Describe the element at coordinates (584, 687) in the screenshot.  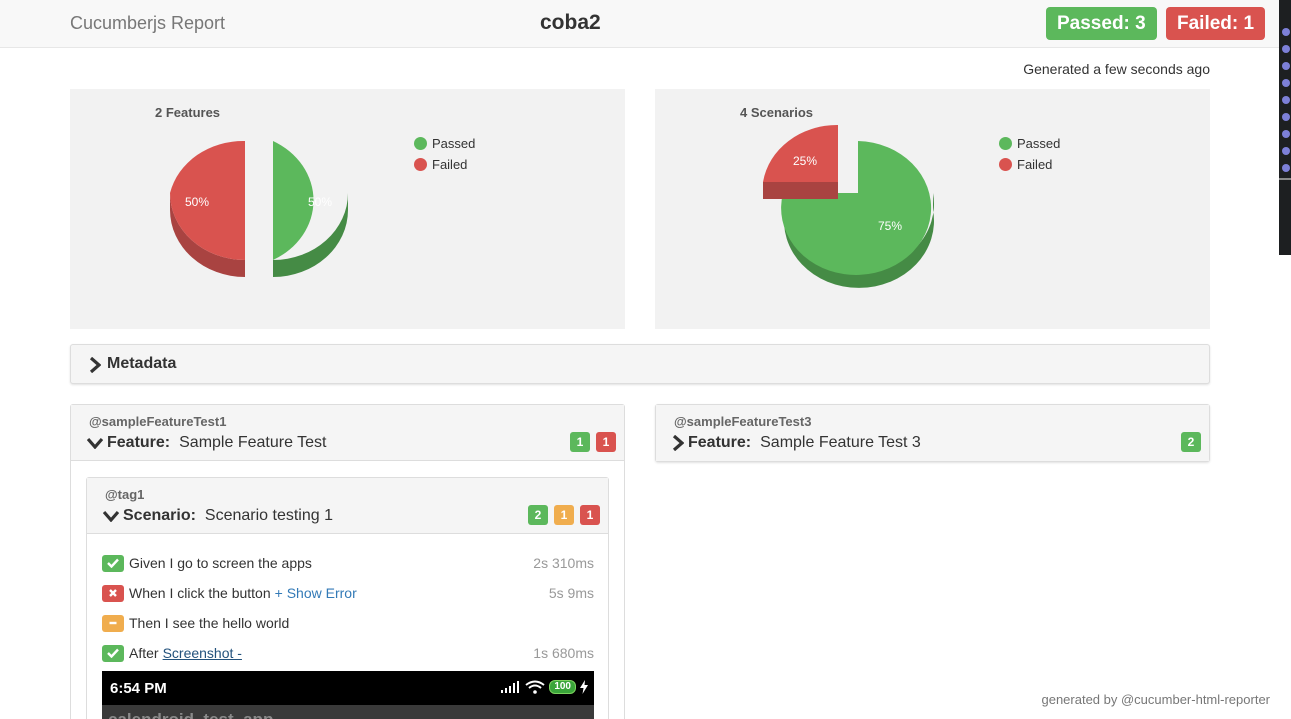
I see `charging-icon` at that location.